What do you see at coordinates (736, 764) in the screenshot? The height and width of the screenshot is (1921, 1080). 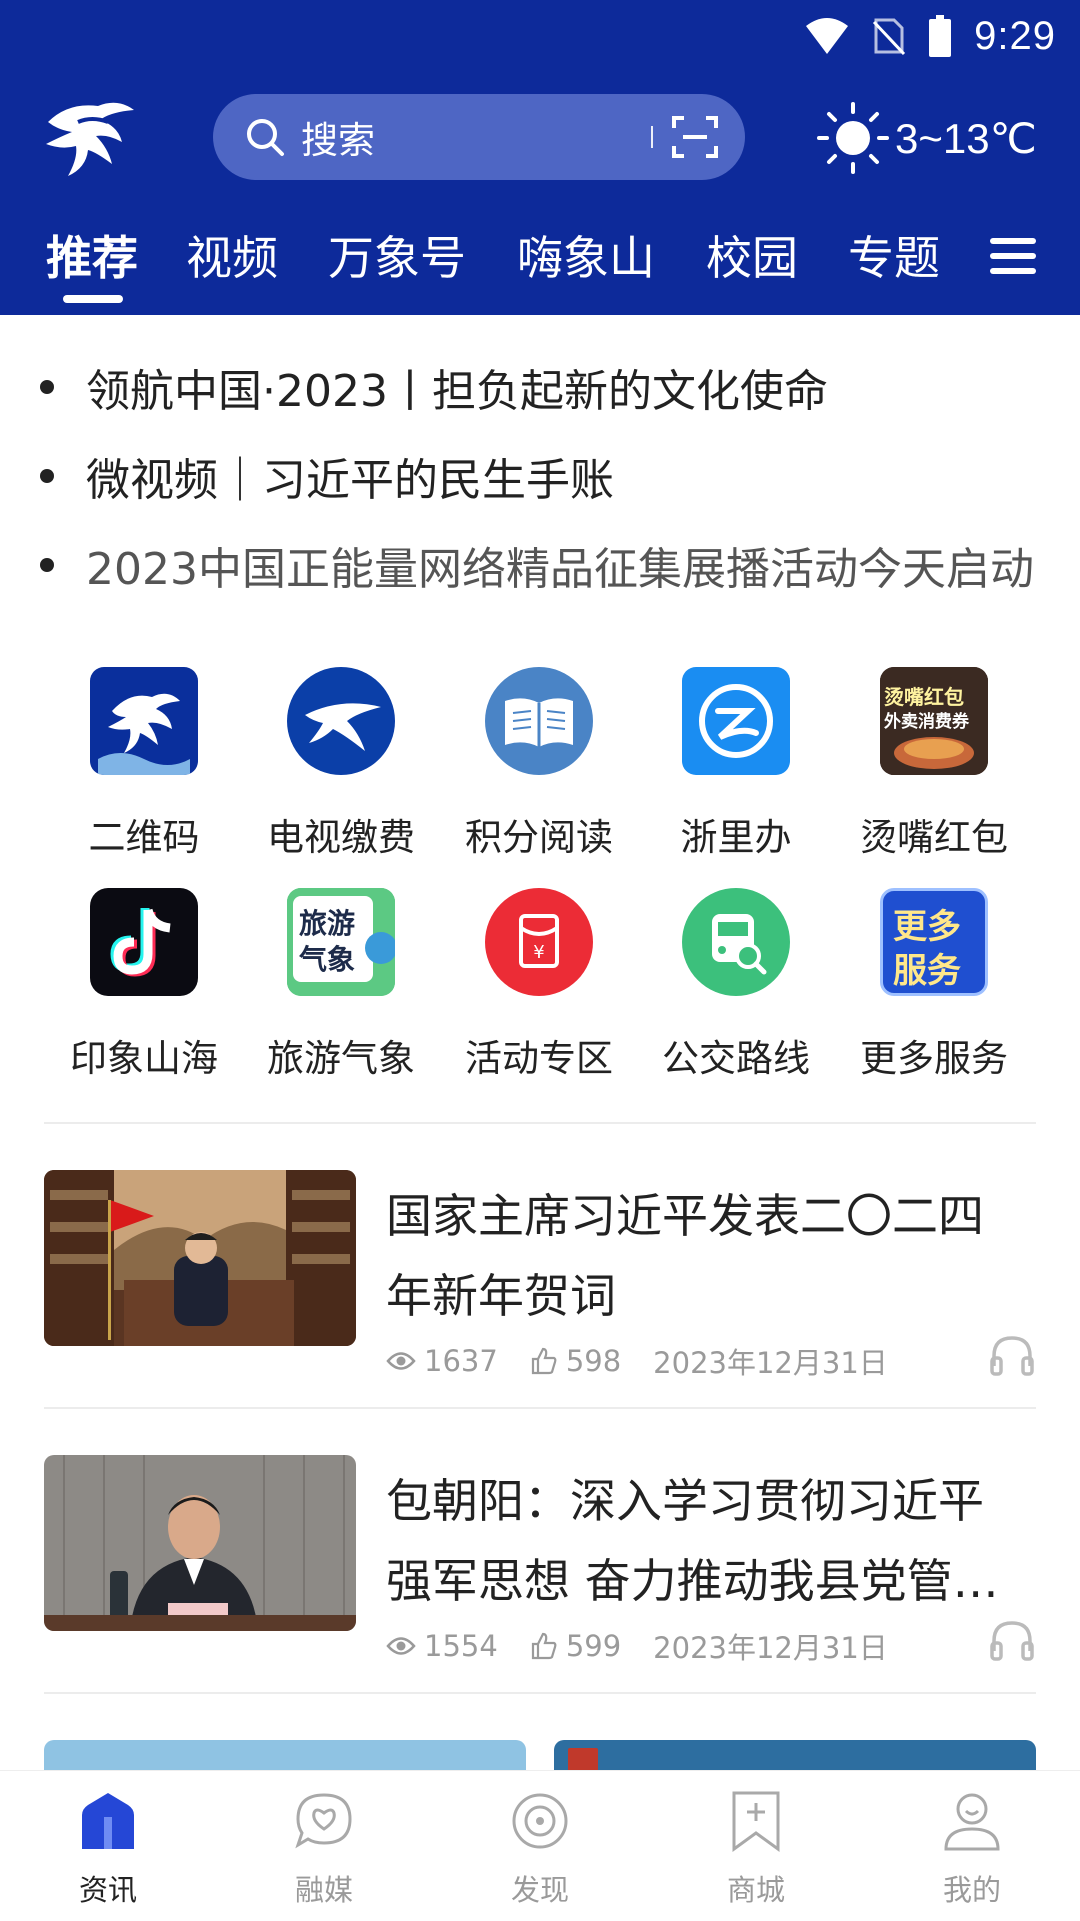 I see `service-zheliban: 浙里办` at bounding box center [736, 764].